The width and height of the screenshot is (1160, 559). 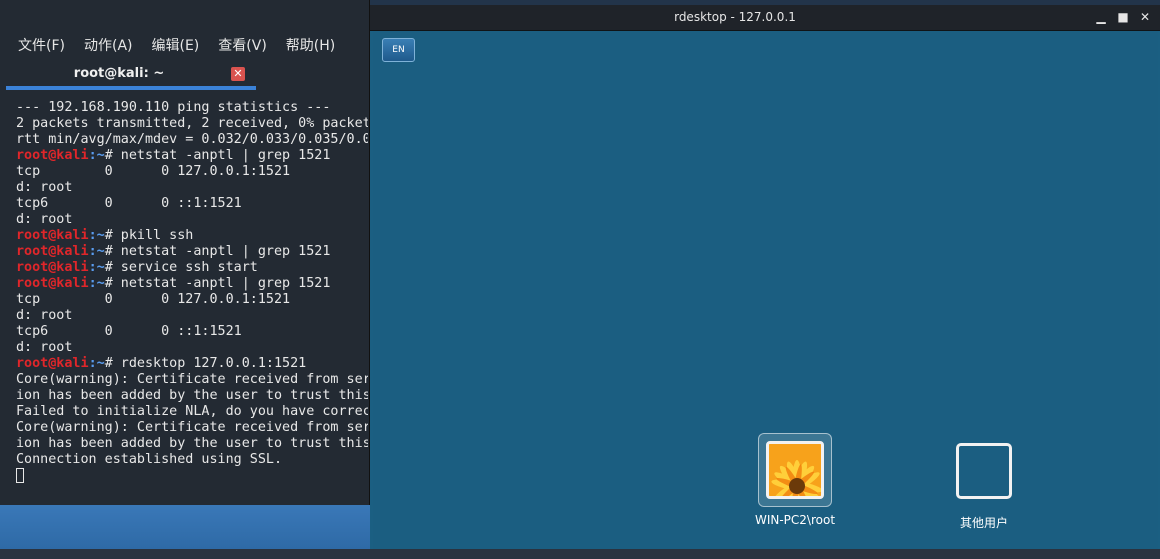 I want to click on terminal-tab: root@kali: ~ ✕, so click(x=131, y=76).